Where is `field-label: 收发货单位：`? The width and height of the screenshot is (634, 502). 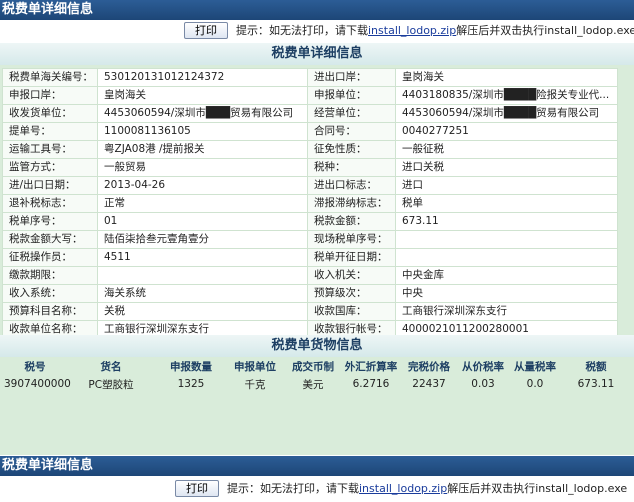 field-label: 收发货单位： is located at coordinates (50, 113).